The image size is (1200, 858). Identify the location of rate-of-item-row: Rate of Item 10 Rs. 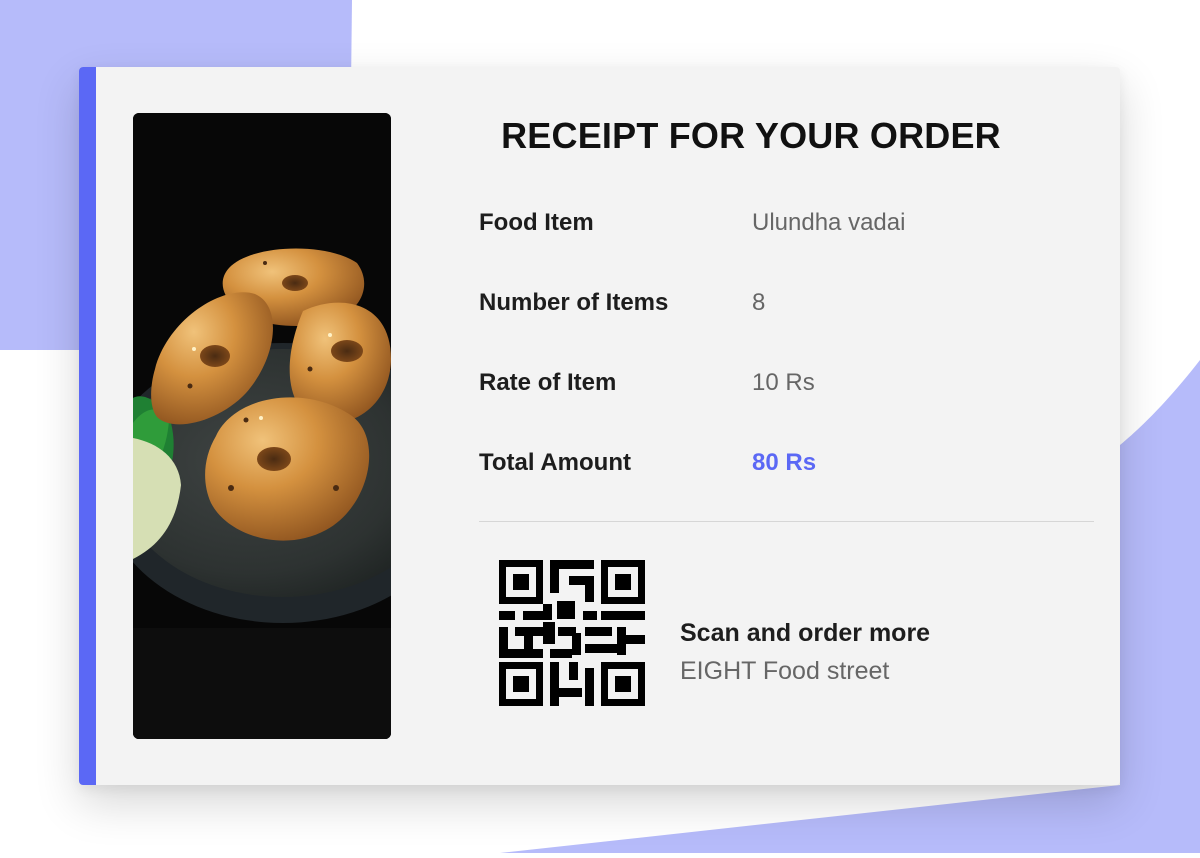
(779, 383).